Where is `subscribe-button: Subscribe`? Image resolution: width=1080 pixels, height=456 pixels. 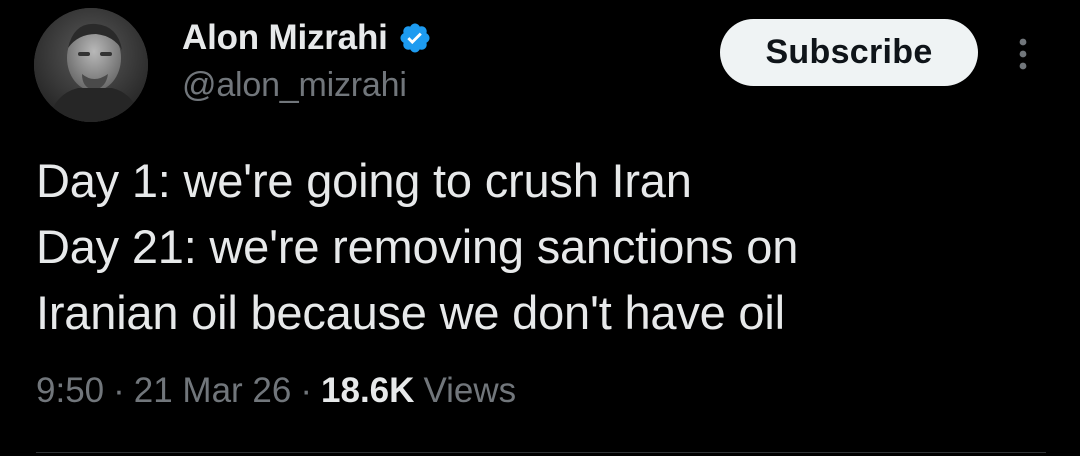 subscribe-button: Subscribe is located at coordinates (849, 52).